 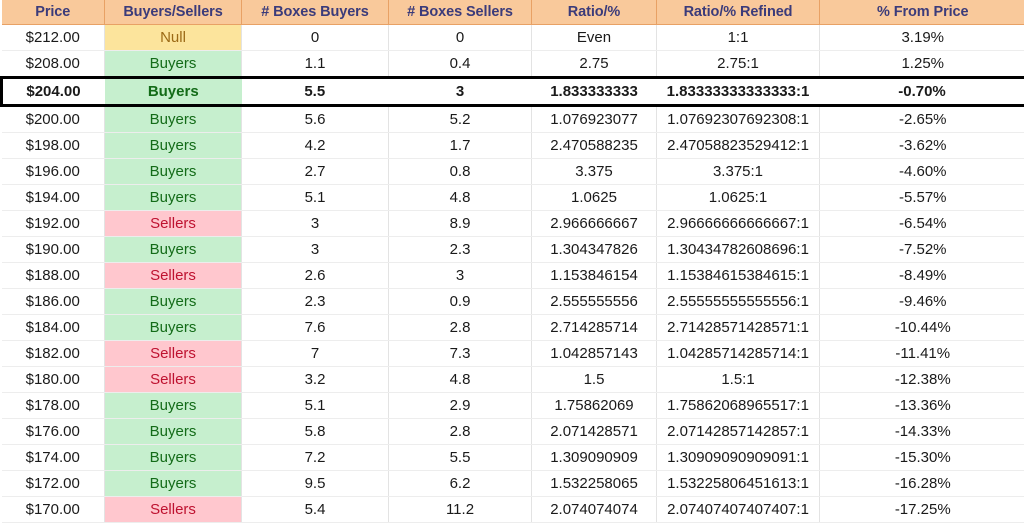 What do you see at coordinates (53, 119) in the screenshot?
I see `cell-price: $200.00` at bounding box center [53, 119].